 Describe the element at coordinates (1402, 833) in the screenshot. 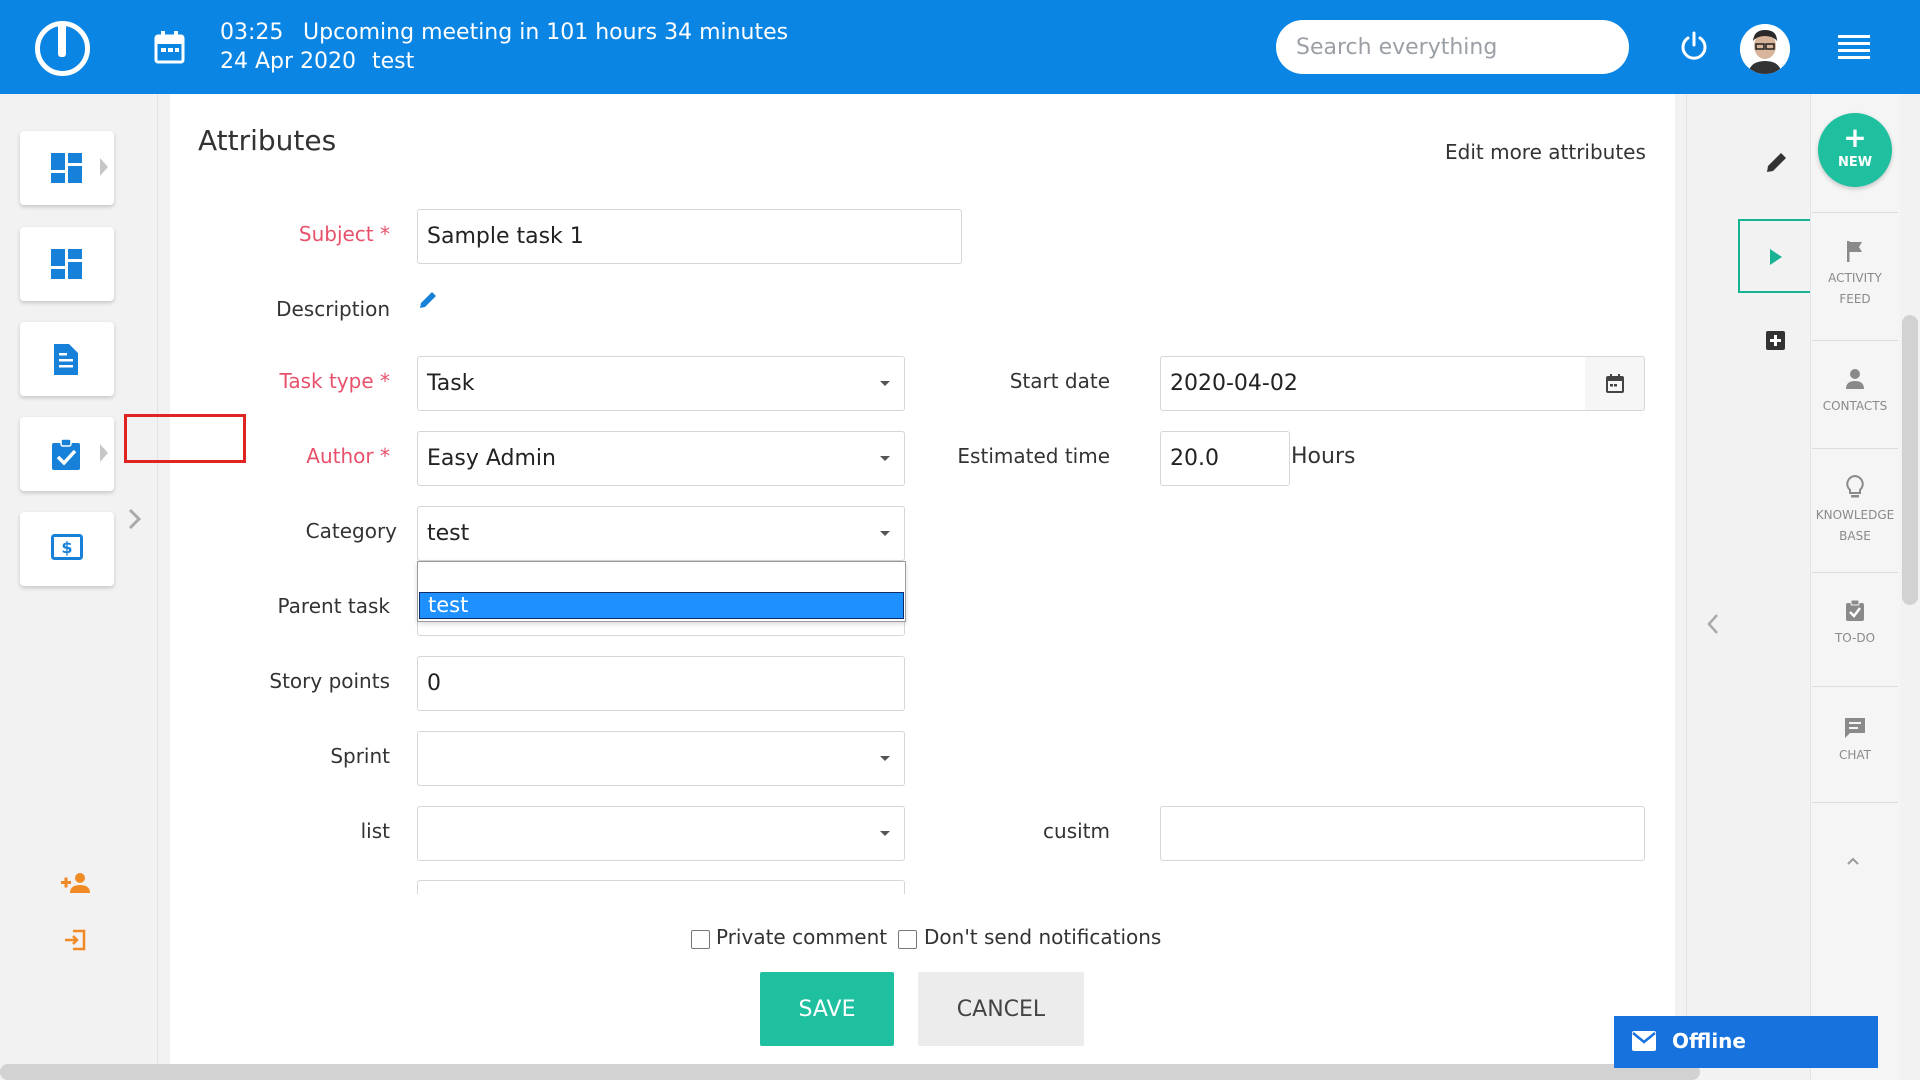

I see `cusitm-input` at that location.